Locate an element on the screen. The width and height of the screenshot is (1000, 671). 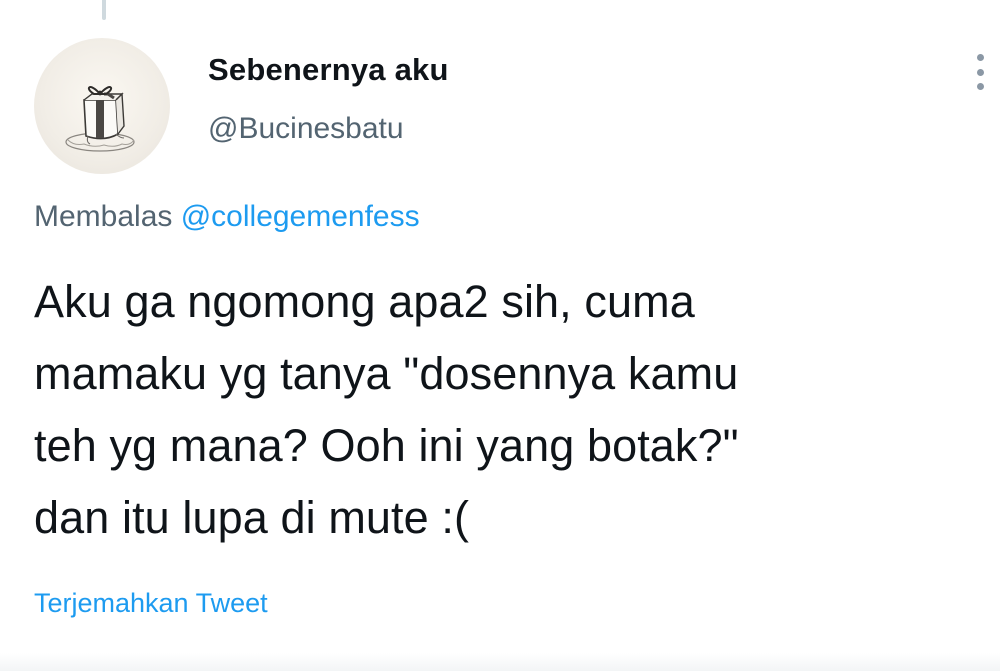
user-handle: @Bucinesbatu is located at coordinates (306, 129).